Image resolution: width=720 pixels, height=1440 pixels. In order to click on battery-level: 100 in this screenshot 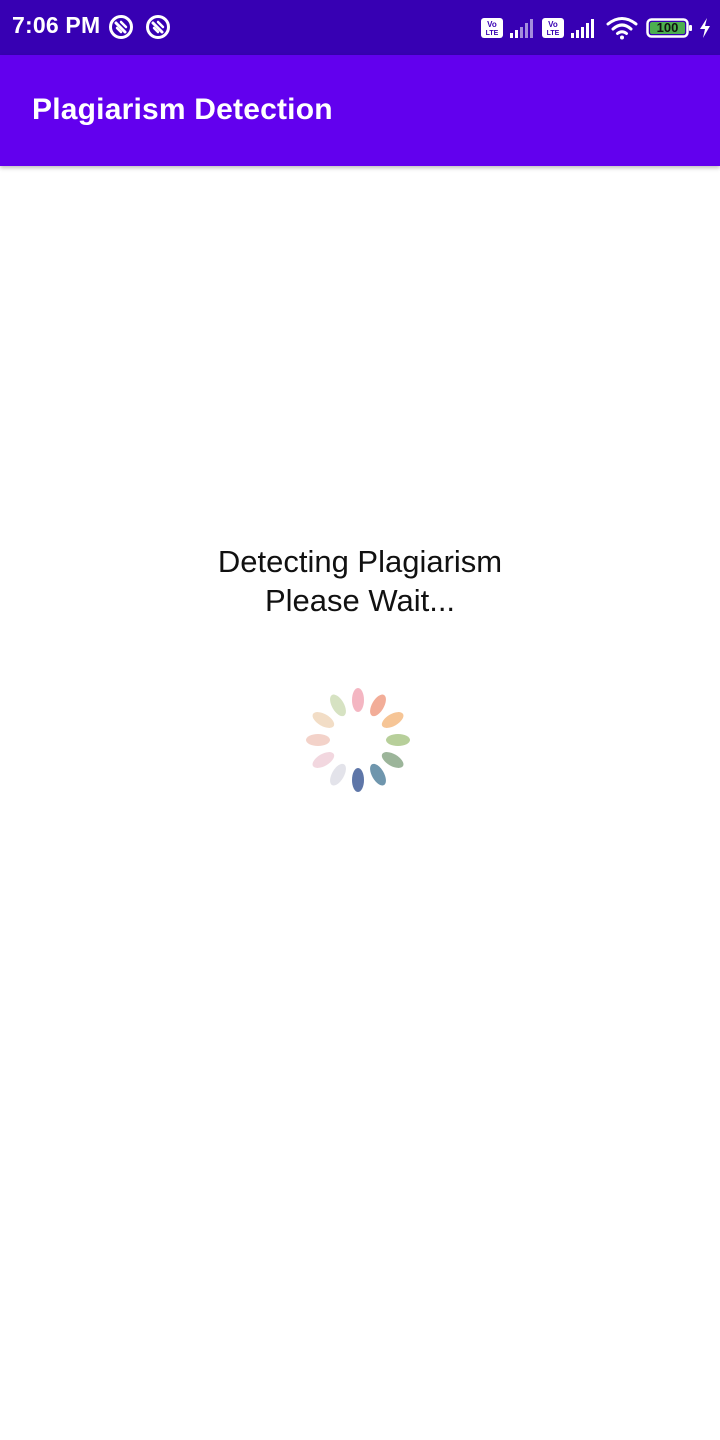, I will do `click(667, 27)`.